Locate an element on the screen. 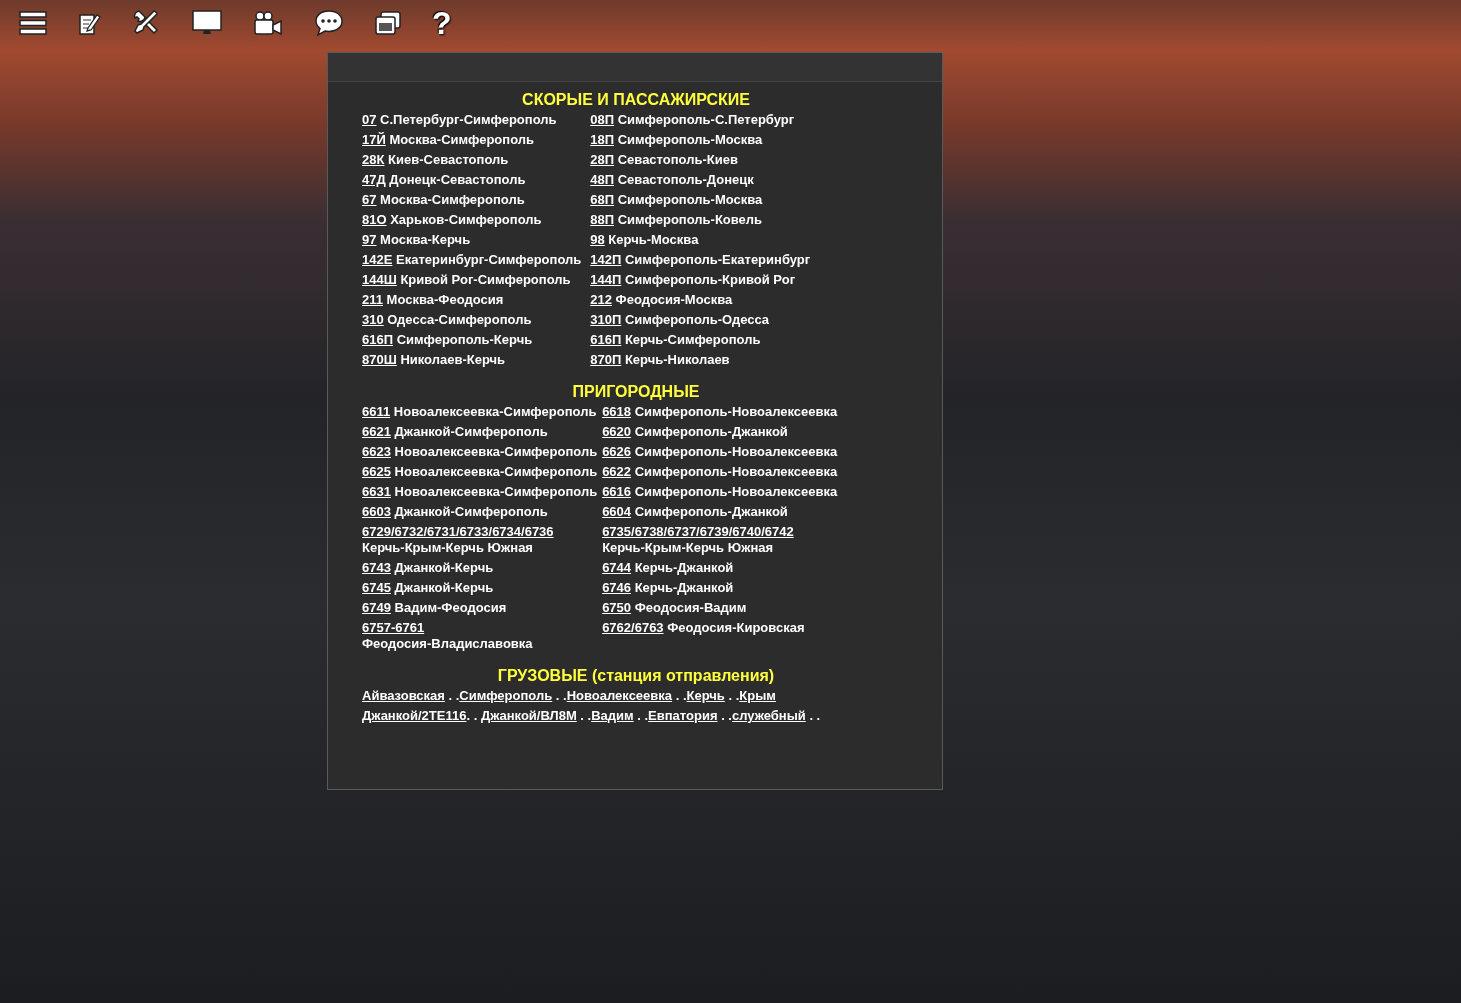 The height and width of the screenshot is (1003, 1461). route-label: Керчь-Джанкой is located at coordinates (684, 568).